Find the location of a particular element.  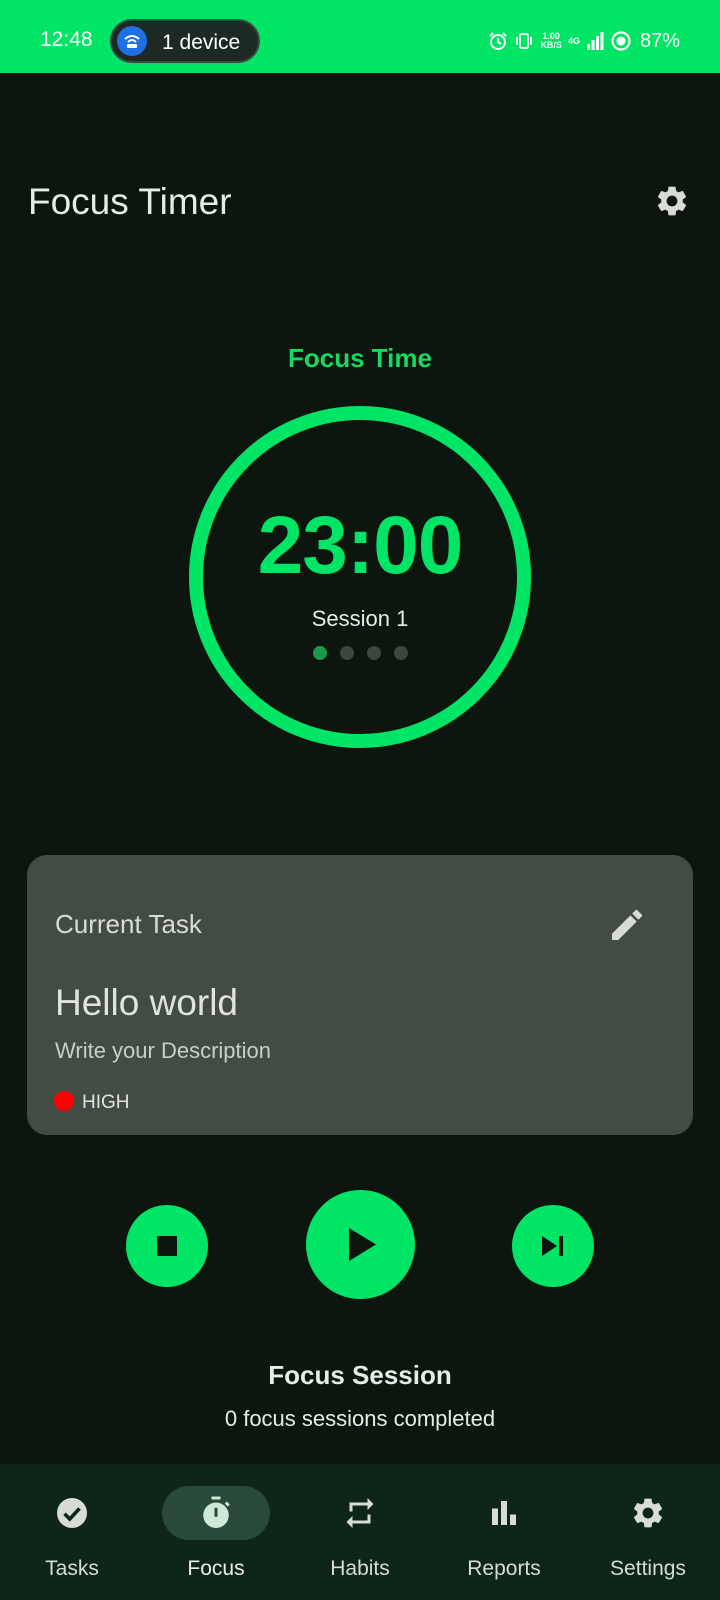

settings-button is located at coordinates (672, 201).